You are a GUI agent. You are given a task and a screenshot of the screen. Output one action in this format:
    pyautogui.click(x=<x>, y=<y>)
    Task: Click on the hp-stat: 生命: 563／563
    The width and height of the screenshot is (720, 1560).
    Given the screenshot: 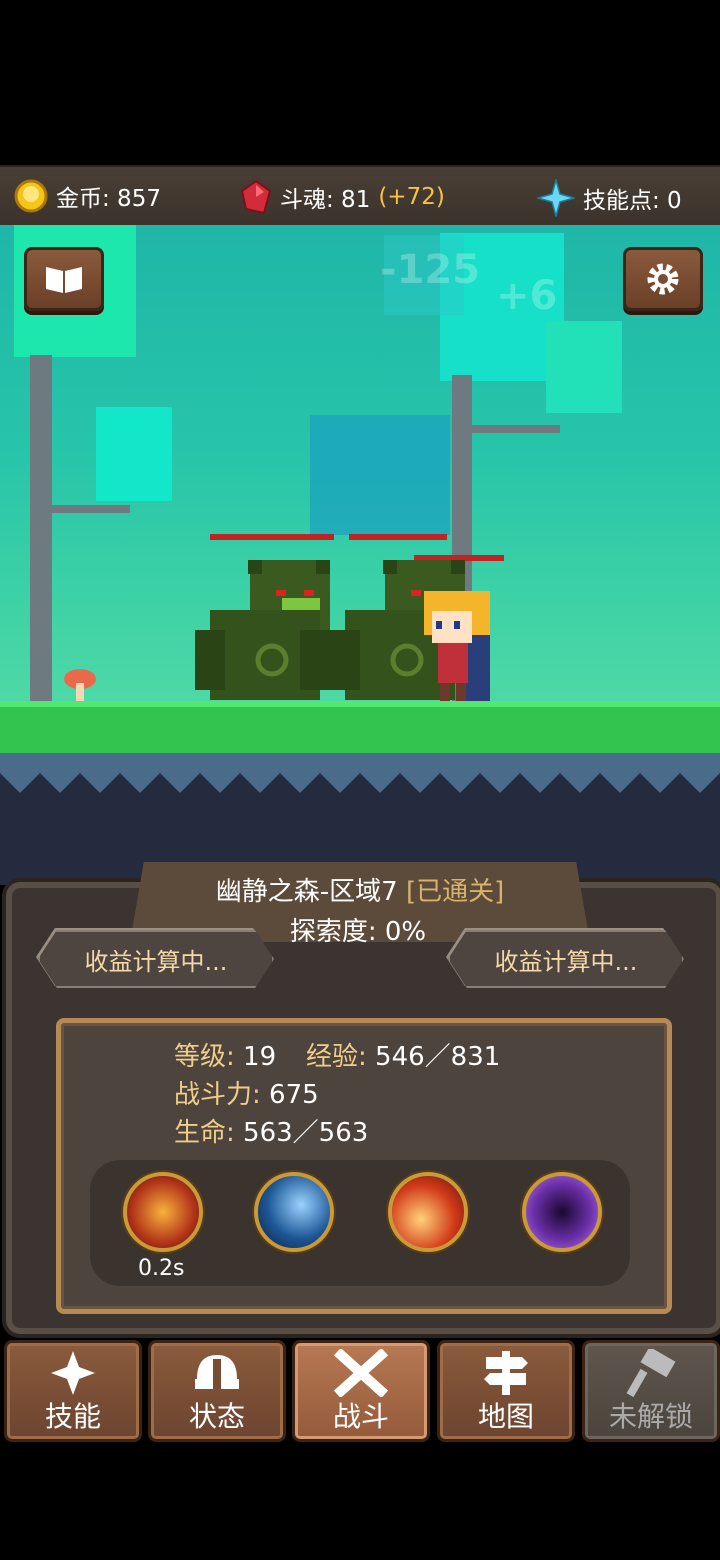 What is the action you would take?
    pyautogui.click(x=271, y=1130)
    